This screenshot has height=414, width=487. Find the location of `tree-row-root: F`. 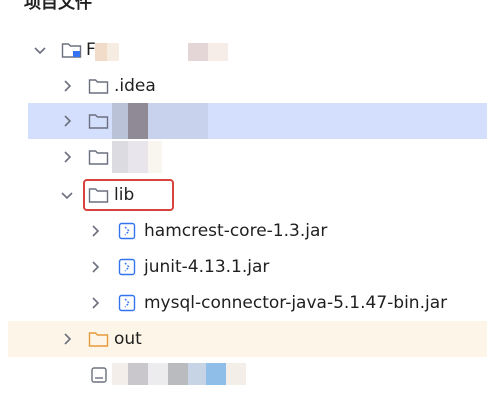

tree-row-root: F is located at coordinates (243, 50).